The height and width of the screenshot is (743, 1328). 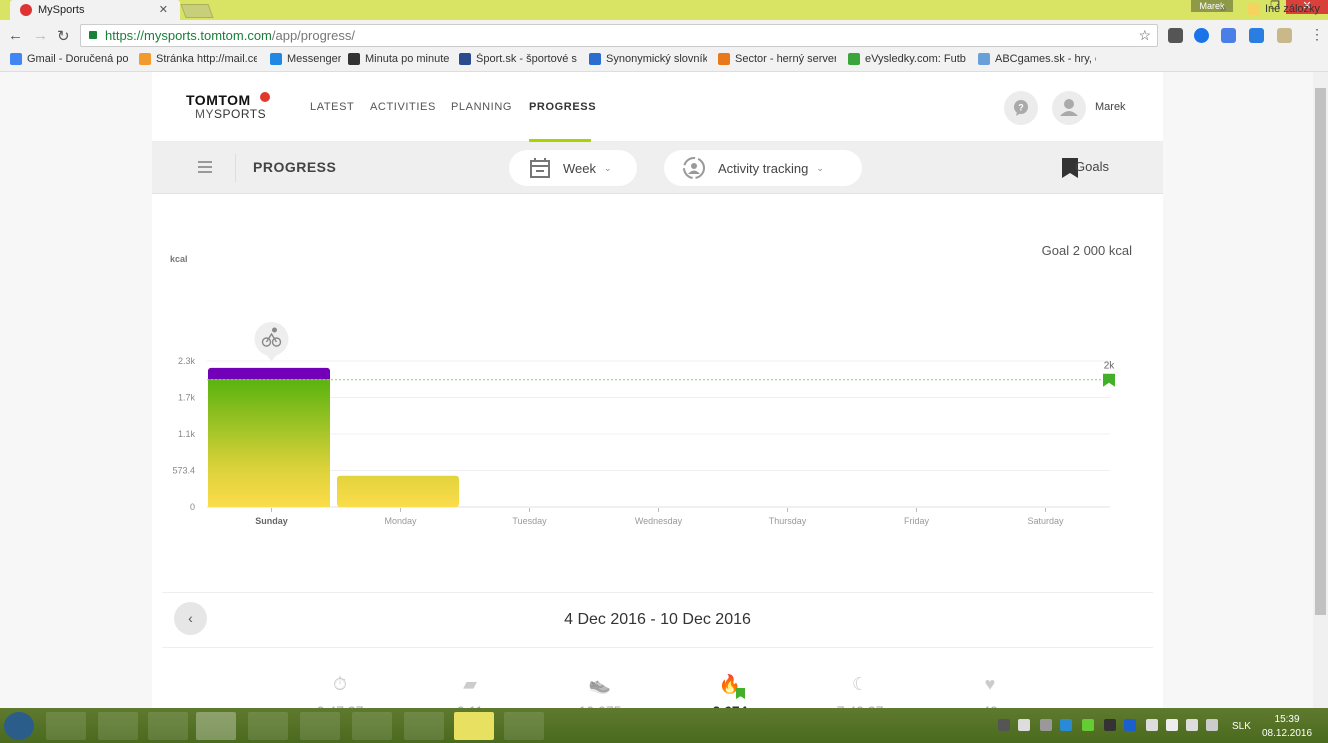 I want to click on x-tick-label: Saturday, so click(x=1045, y=521).